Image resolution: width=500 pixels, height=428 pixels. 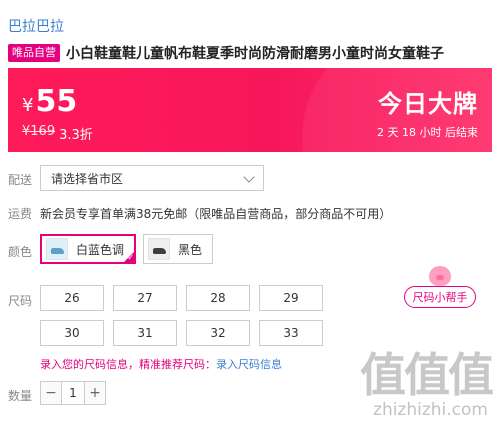 I want to click on promo-countdown: 2 天 18 小时 后结束, so click(x=427, y=132).